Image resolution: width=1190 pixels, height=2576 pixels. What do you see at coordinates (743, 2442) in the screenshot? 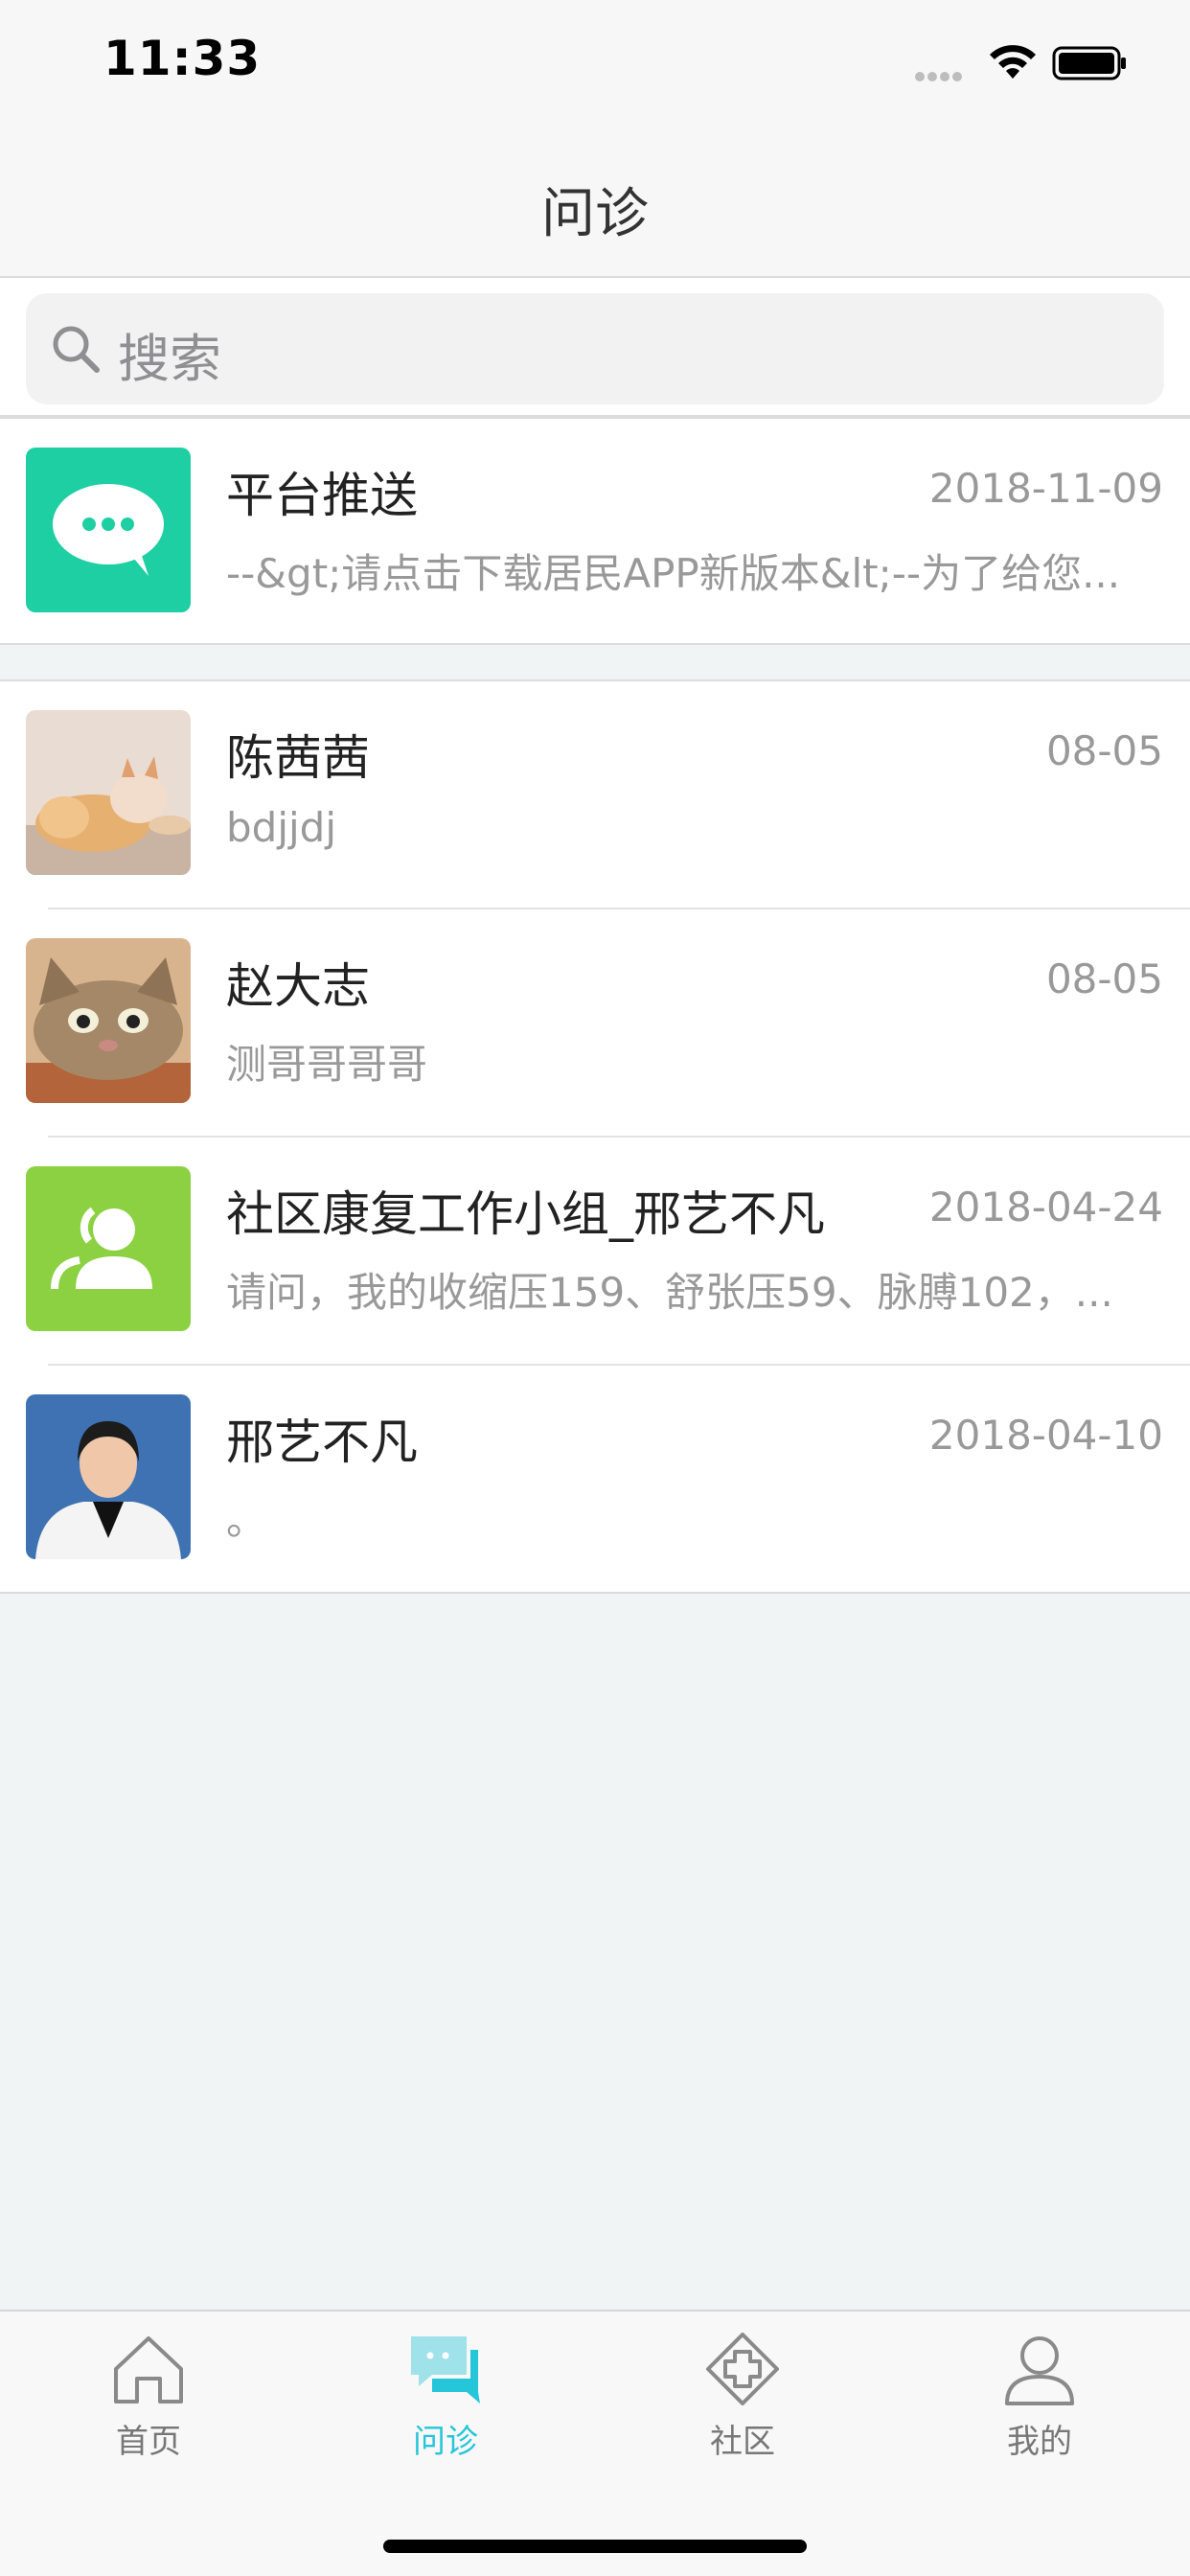
I see `tab-label: 社区` at bounding box center [743, 2442].